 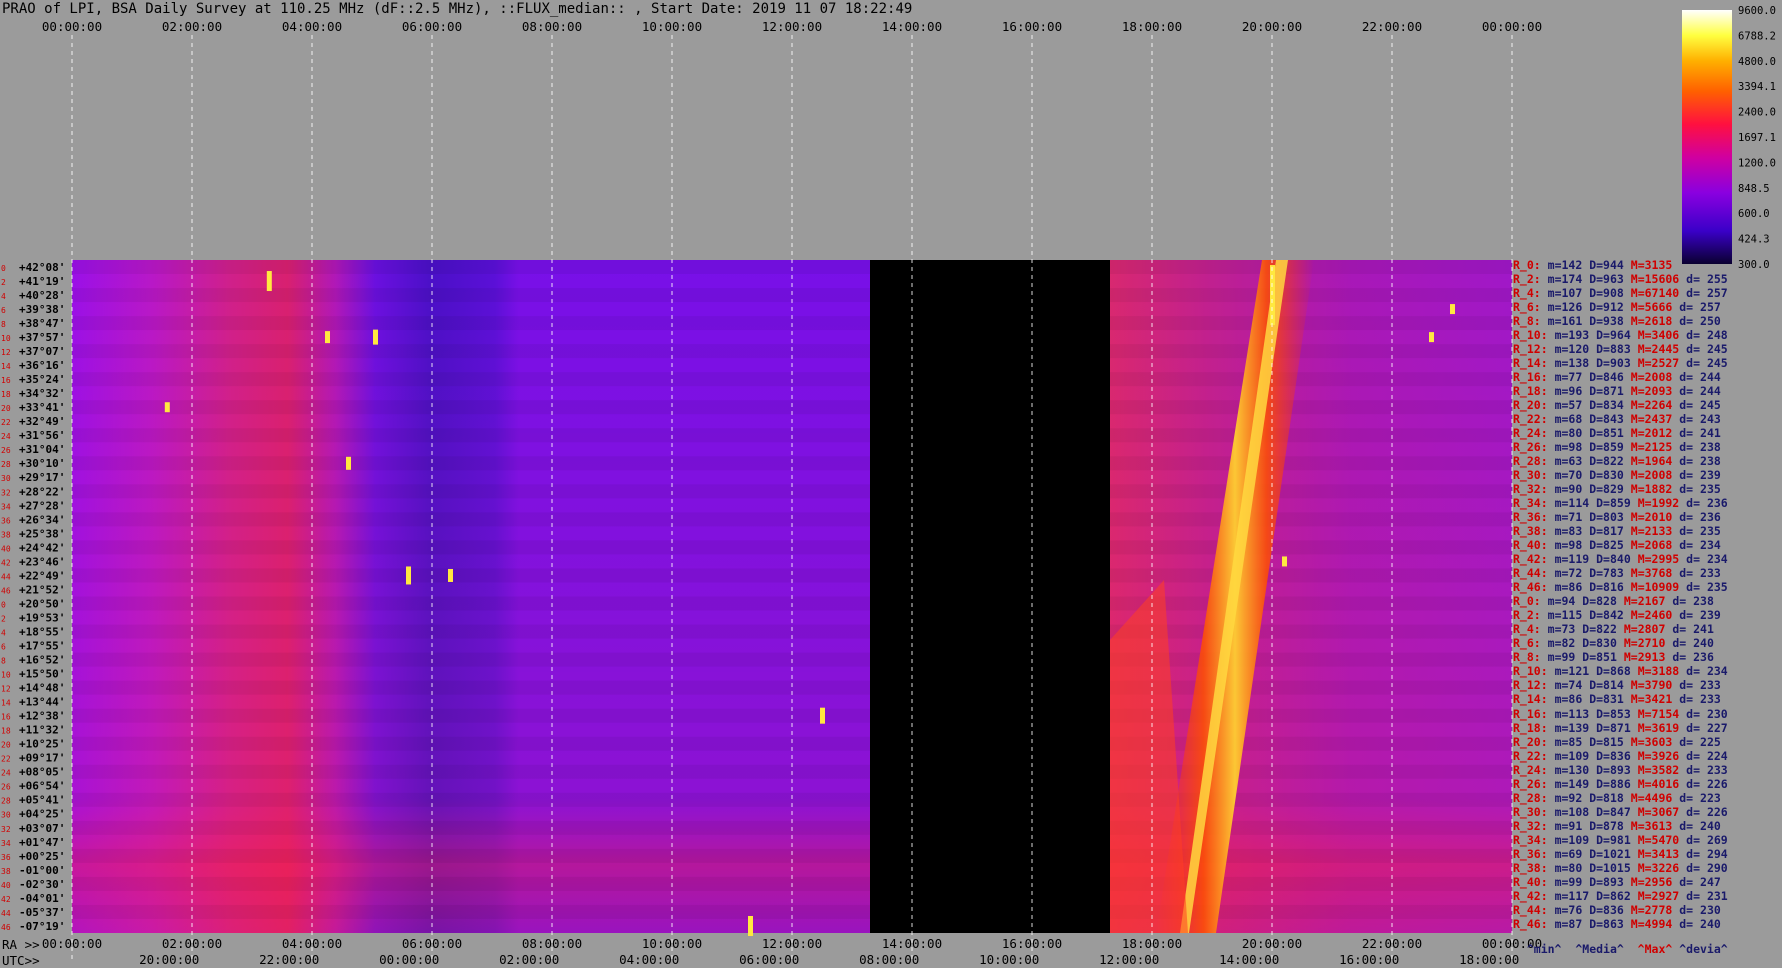 I want to click on row-stat-median: D=834, so click(x=1606, y=405).